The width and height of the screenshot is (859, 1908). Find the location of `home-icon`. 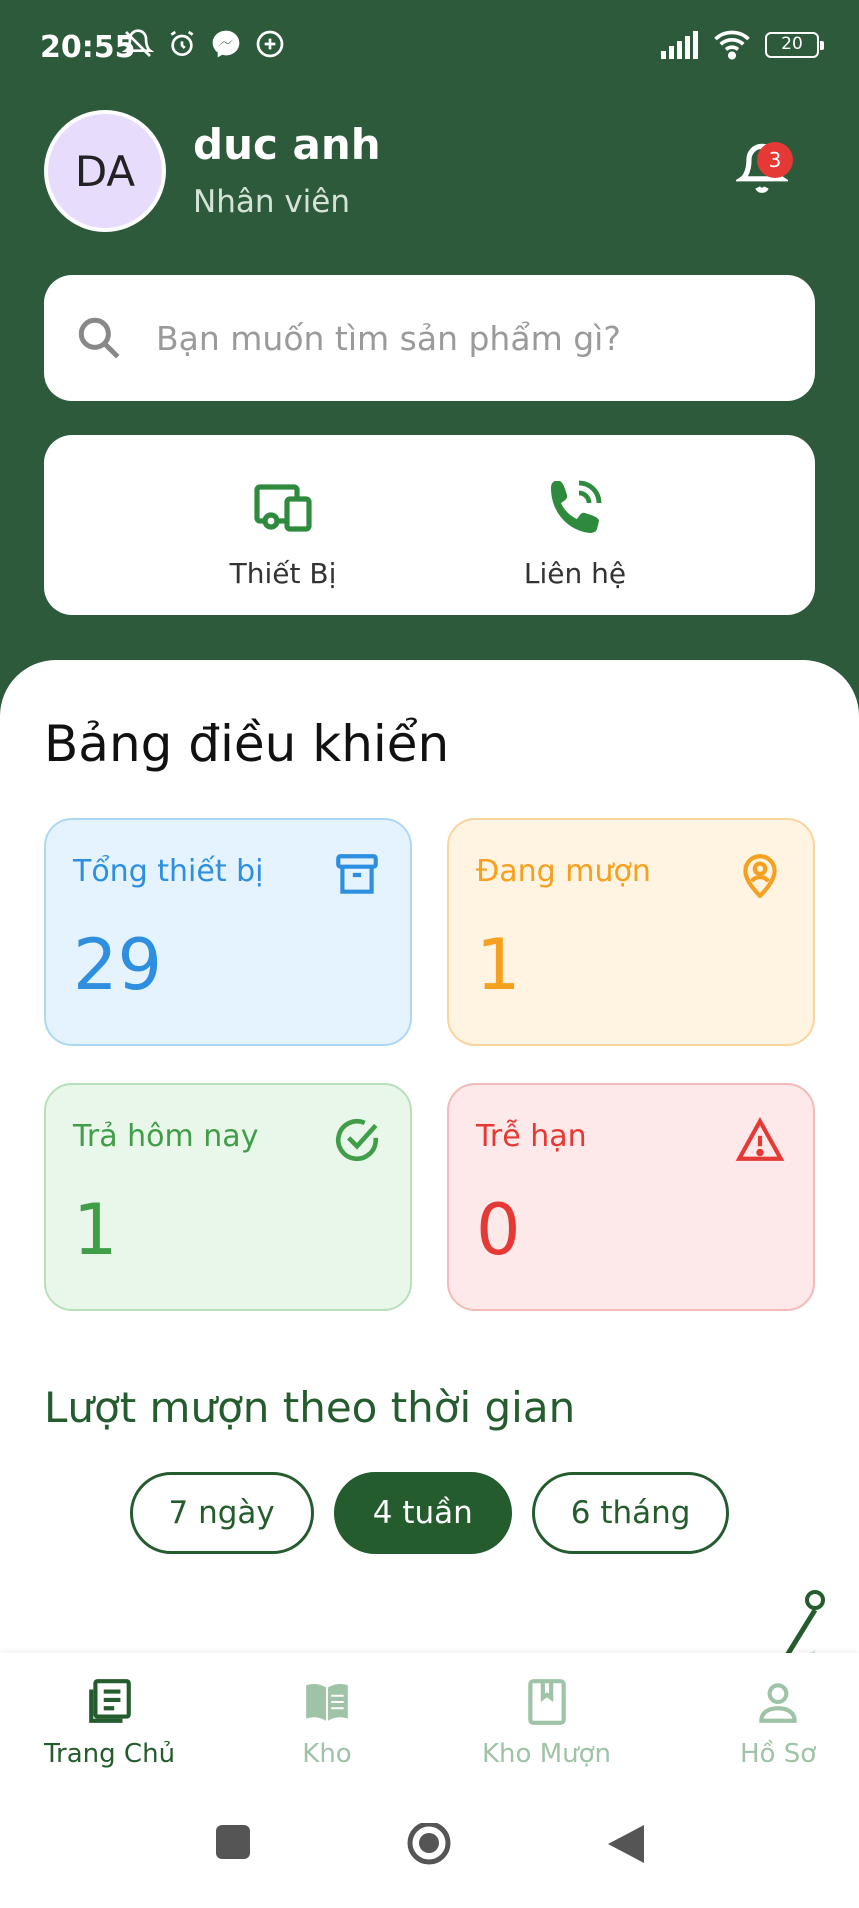

home-icon is located at coordinates (429, 1847).